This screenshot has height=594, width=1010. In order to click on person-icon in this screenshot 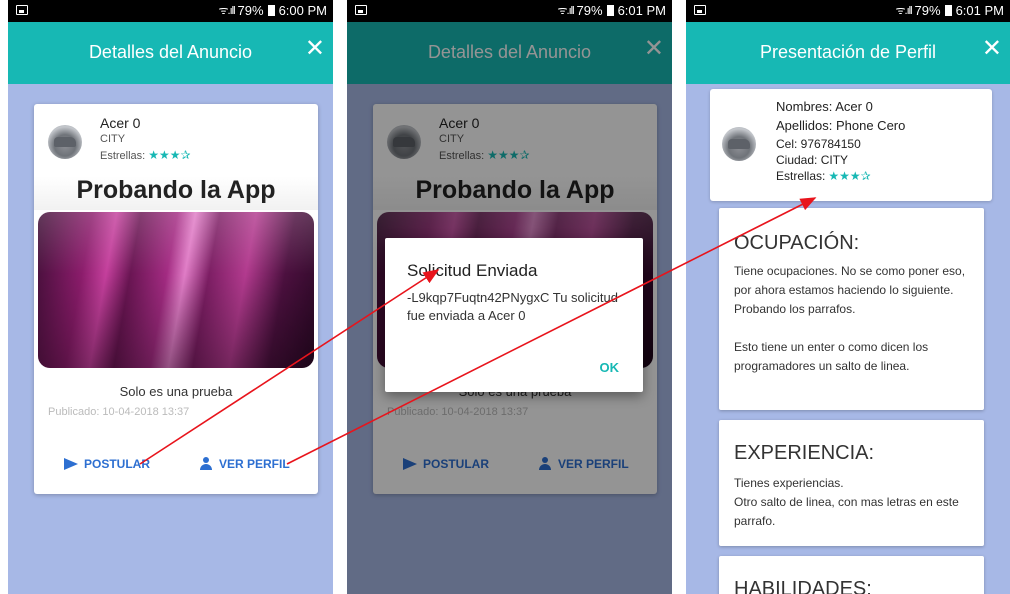, I will do `click(206, 464)`.